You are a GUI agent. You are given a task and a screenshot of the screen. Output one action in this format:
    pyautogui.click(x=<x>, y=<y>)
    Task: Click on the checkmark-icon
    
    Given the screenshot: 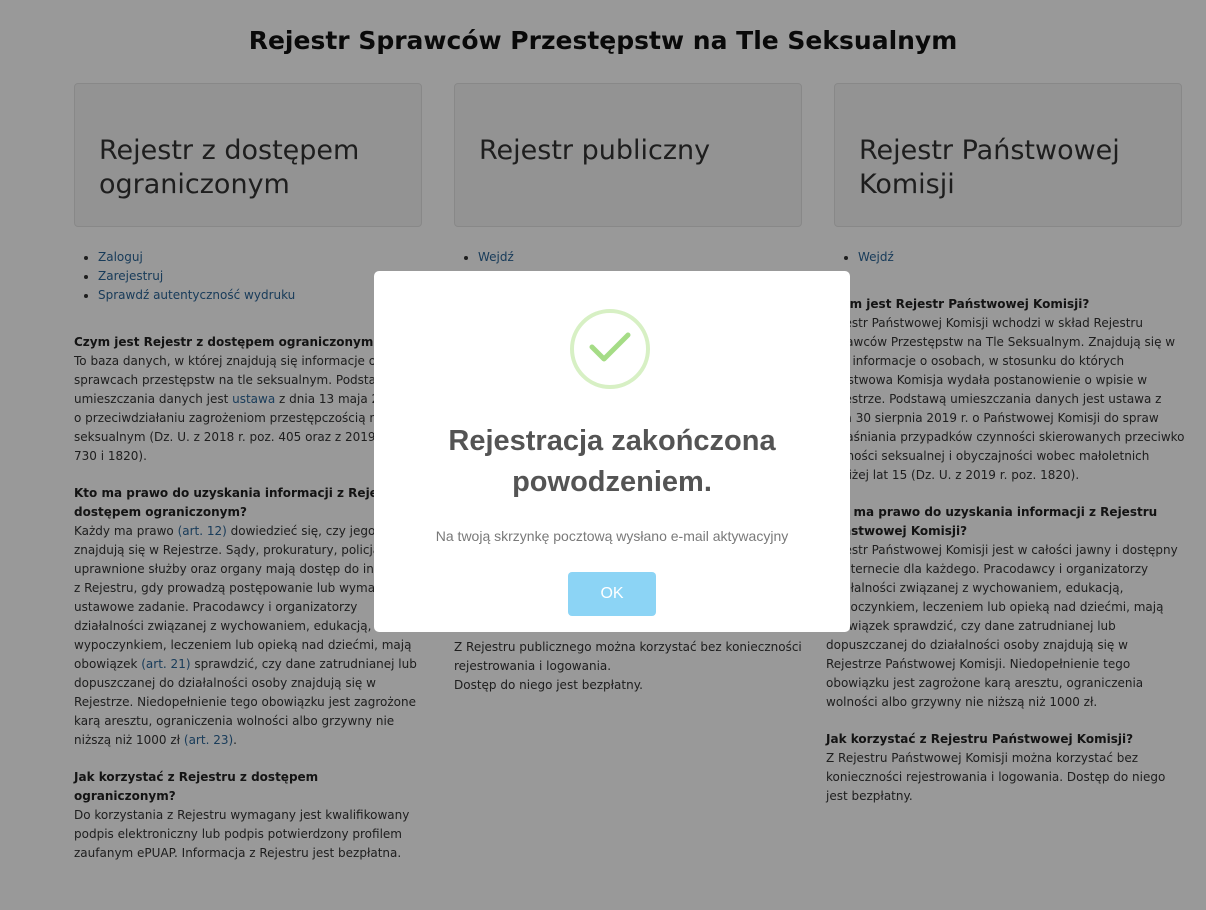 What is the action you would take?
    pyautogui.click(x=610, y=347)
    